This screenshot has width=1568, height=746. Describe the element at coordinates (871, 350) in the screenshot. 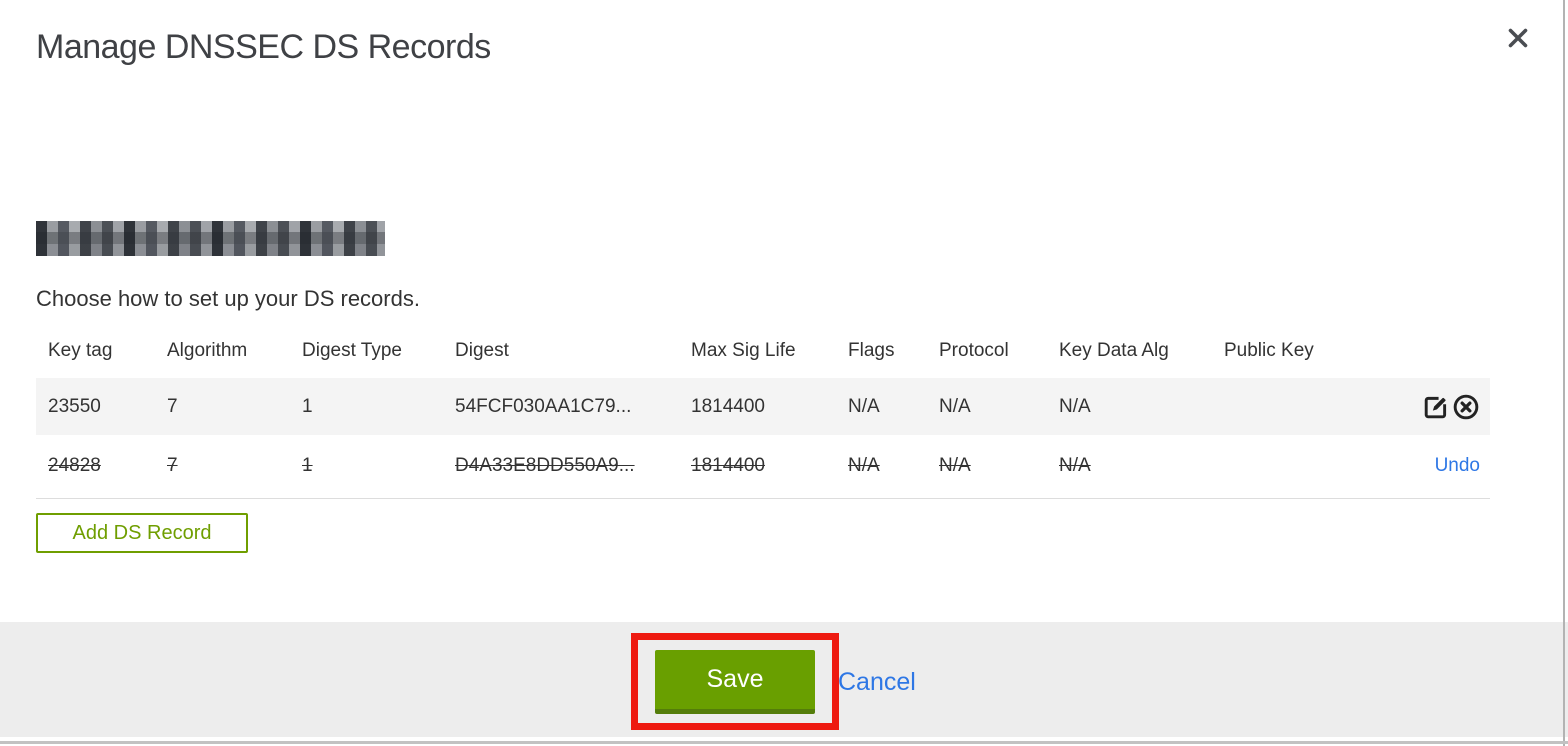

I see `col-header-flags: Flags` at that location.